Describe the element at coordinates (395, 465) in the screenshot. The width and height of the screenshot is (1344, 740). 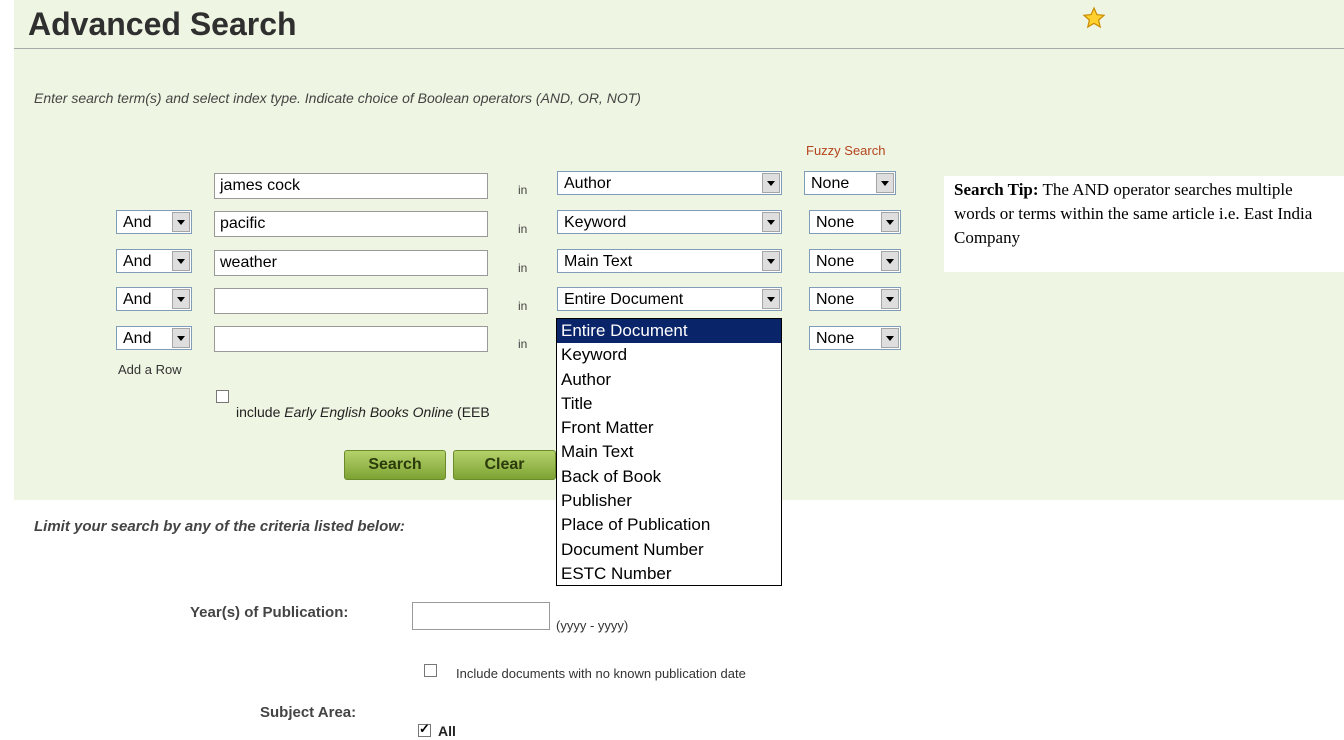
I see `search-button: Search` at that location.